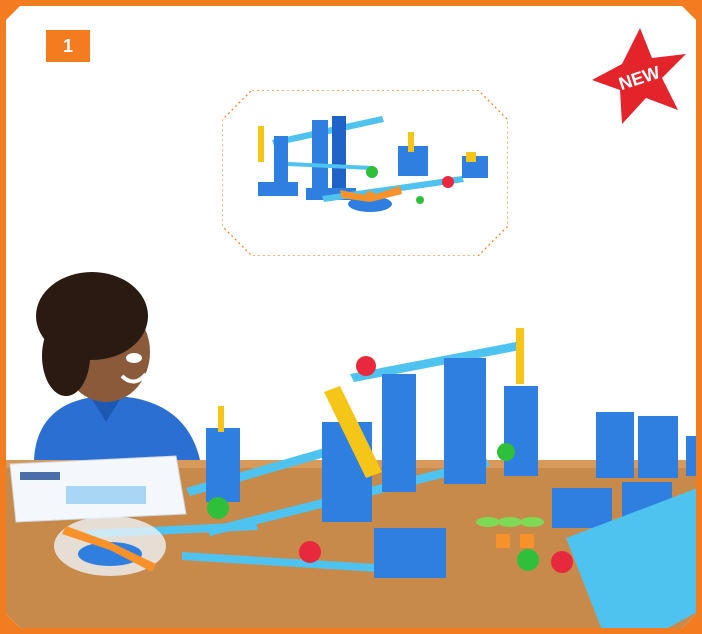 This screenshot has height=634, width=702. Describe the element at coordinates (639, 76) in the screenshot. I see `new-star-icon: NEW` at that location.